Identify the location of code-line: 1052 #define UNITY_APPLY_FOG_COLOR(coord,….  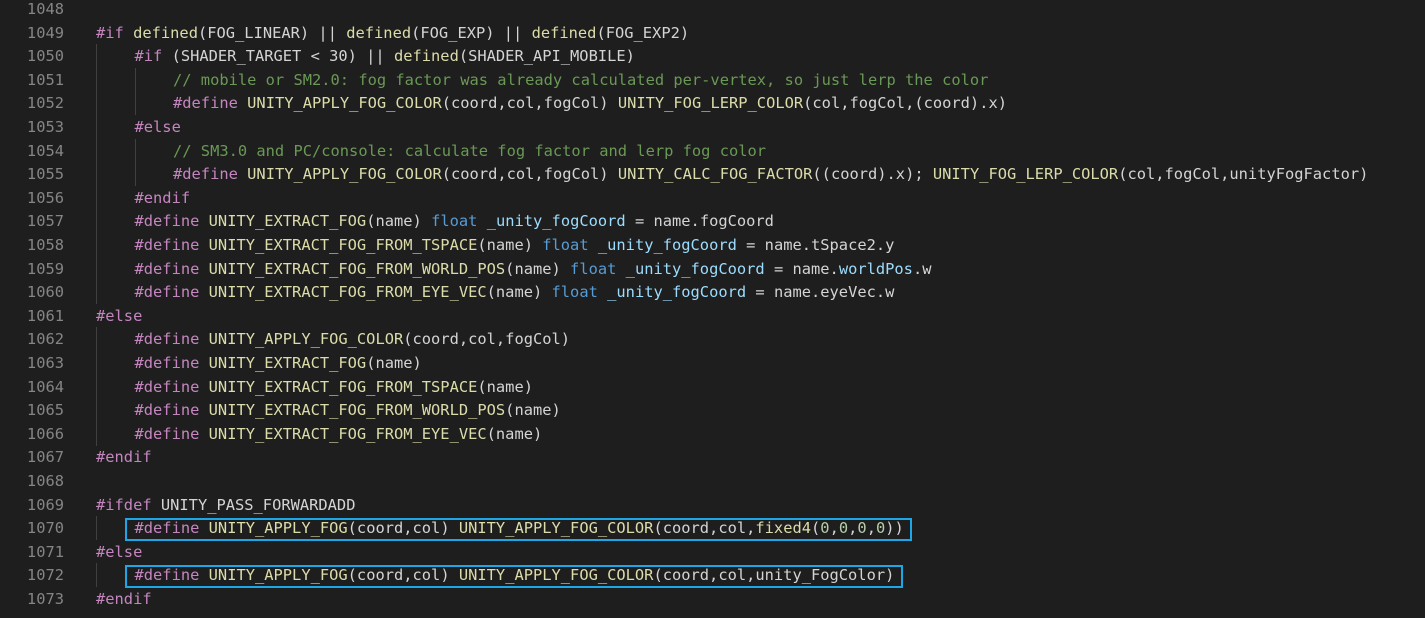
(712, 103).